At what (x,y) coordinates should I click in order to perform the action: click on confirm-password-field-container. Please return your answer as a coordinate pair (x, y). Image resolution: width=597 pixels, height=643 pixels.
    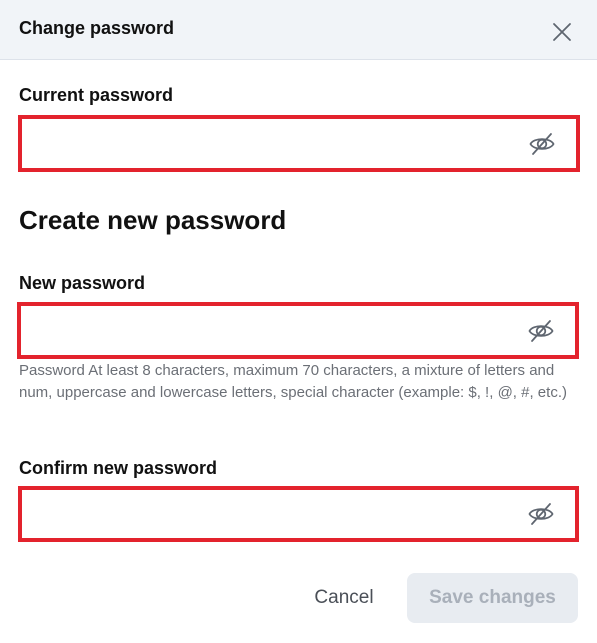
    Looking at the image, I should click on (298, 514).